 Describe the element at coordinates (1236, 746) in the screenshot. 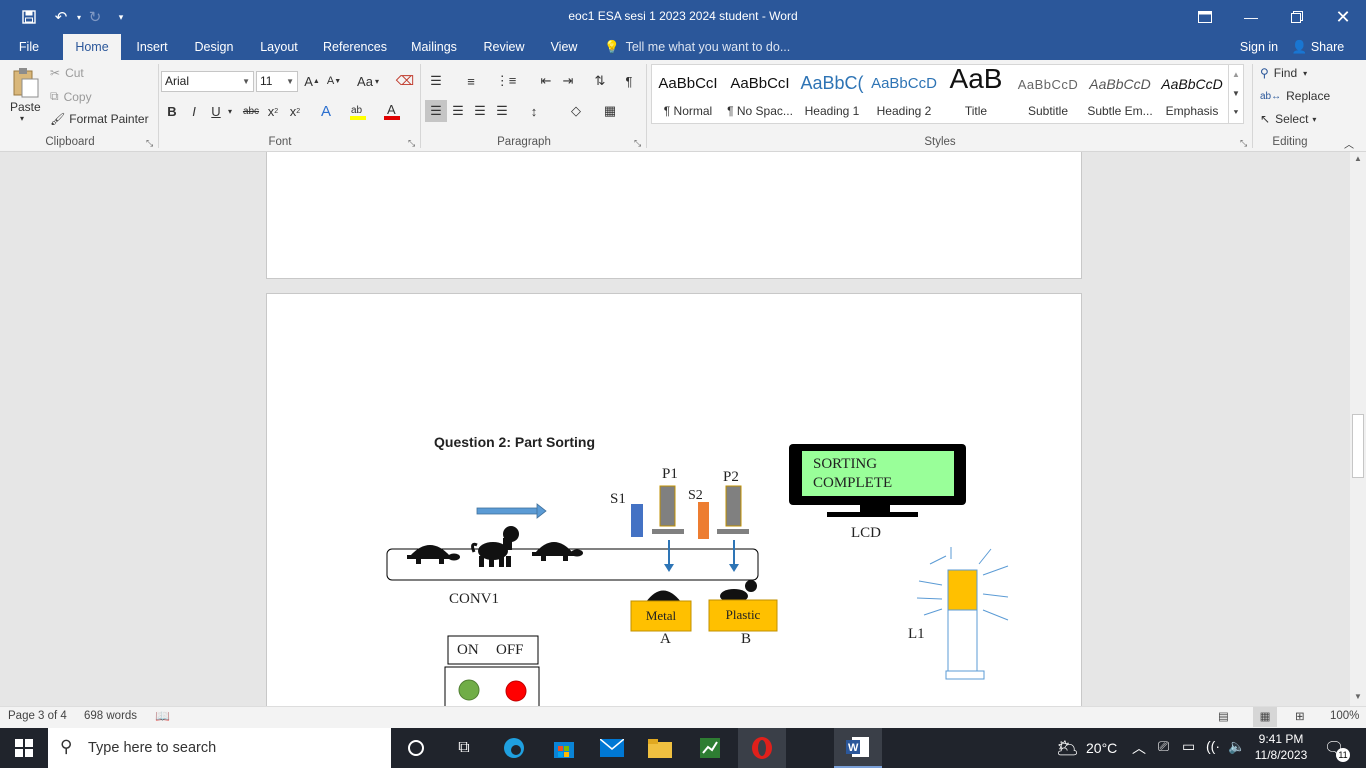

I see `volume-icon: 🔈` at that location.